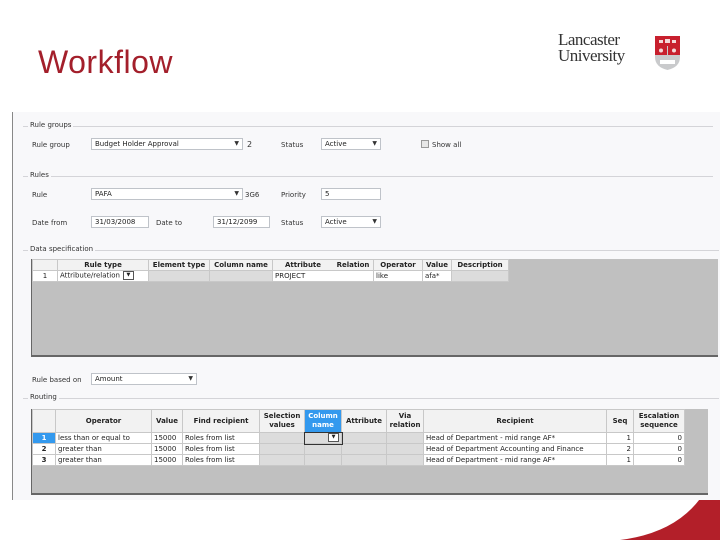 The height and width of the screenshot is (540, 720). Describe the element at coordinates (241, 222) in the screenshot. I see `date-to-input: 31/12/2099` at that location.